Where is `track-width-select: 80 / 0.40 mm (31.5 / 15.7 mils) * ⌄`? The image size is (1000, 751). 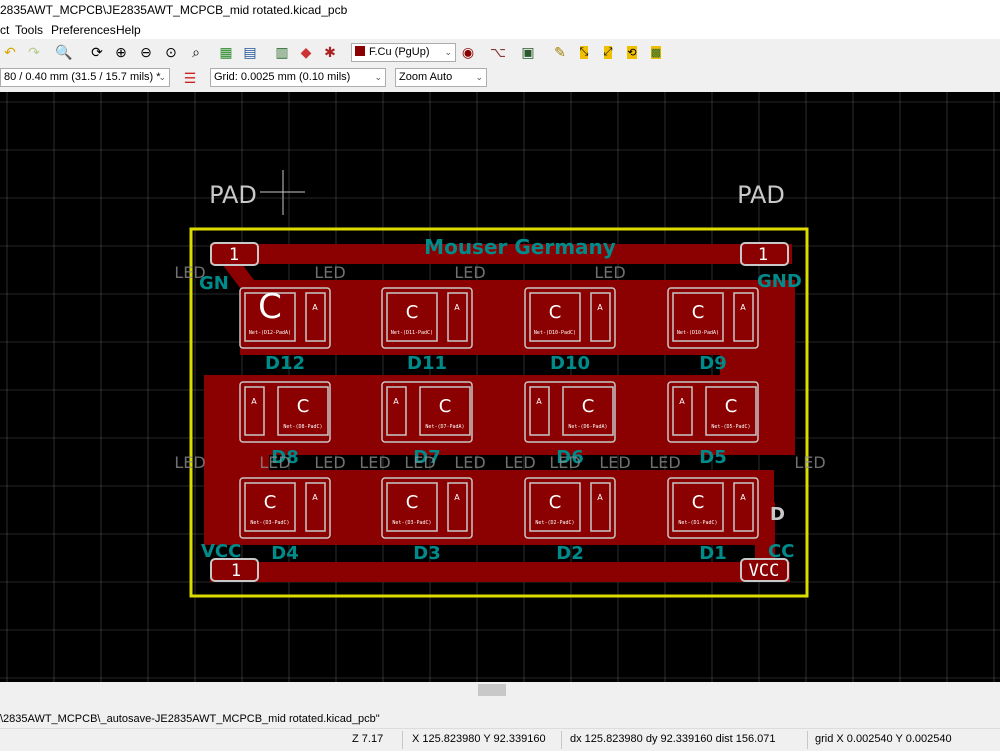 track-width-select: 80 / 0.40 mm (31.5 / 15.7 mils) * ⌄ is located at coordinates (85, 77).